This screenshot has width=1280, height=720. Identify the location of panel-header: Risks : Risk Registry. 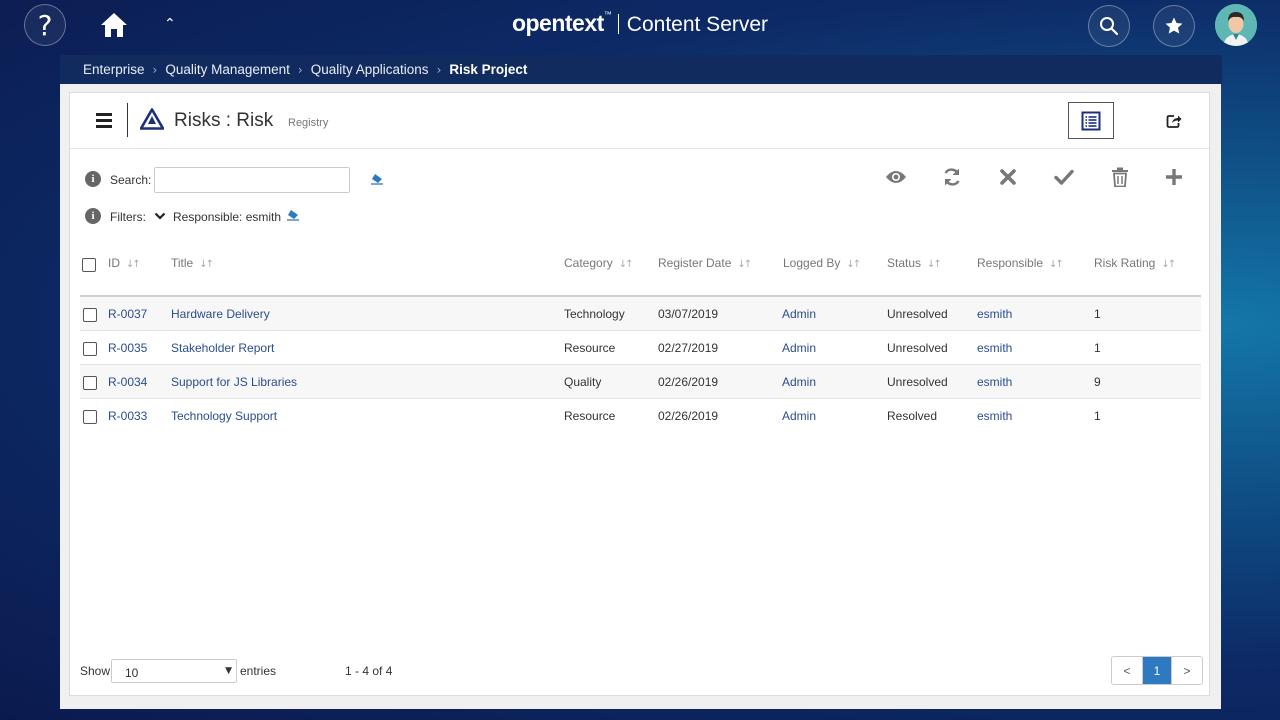
(640, 121).